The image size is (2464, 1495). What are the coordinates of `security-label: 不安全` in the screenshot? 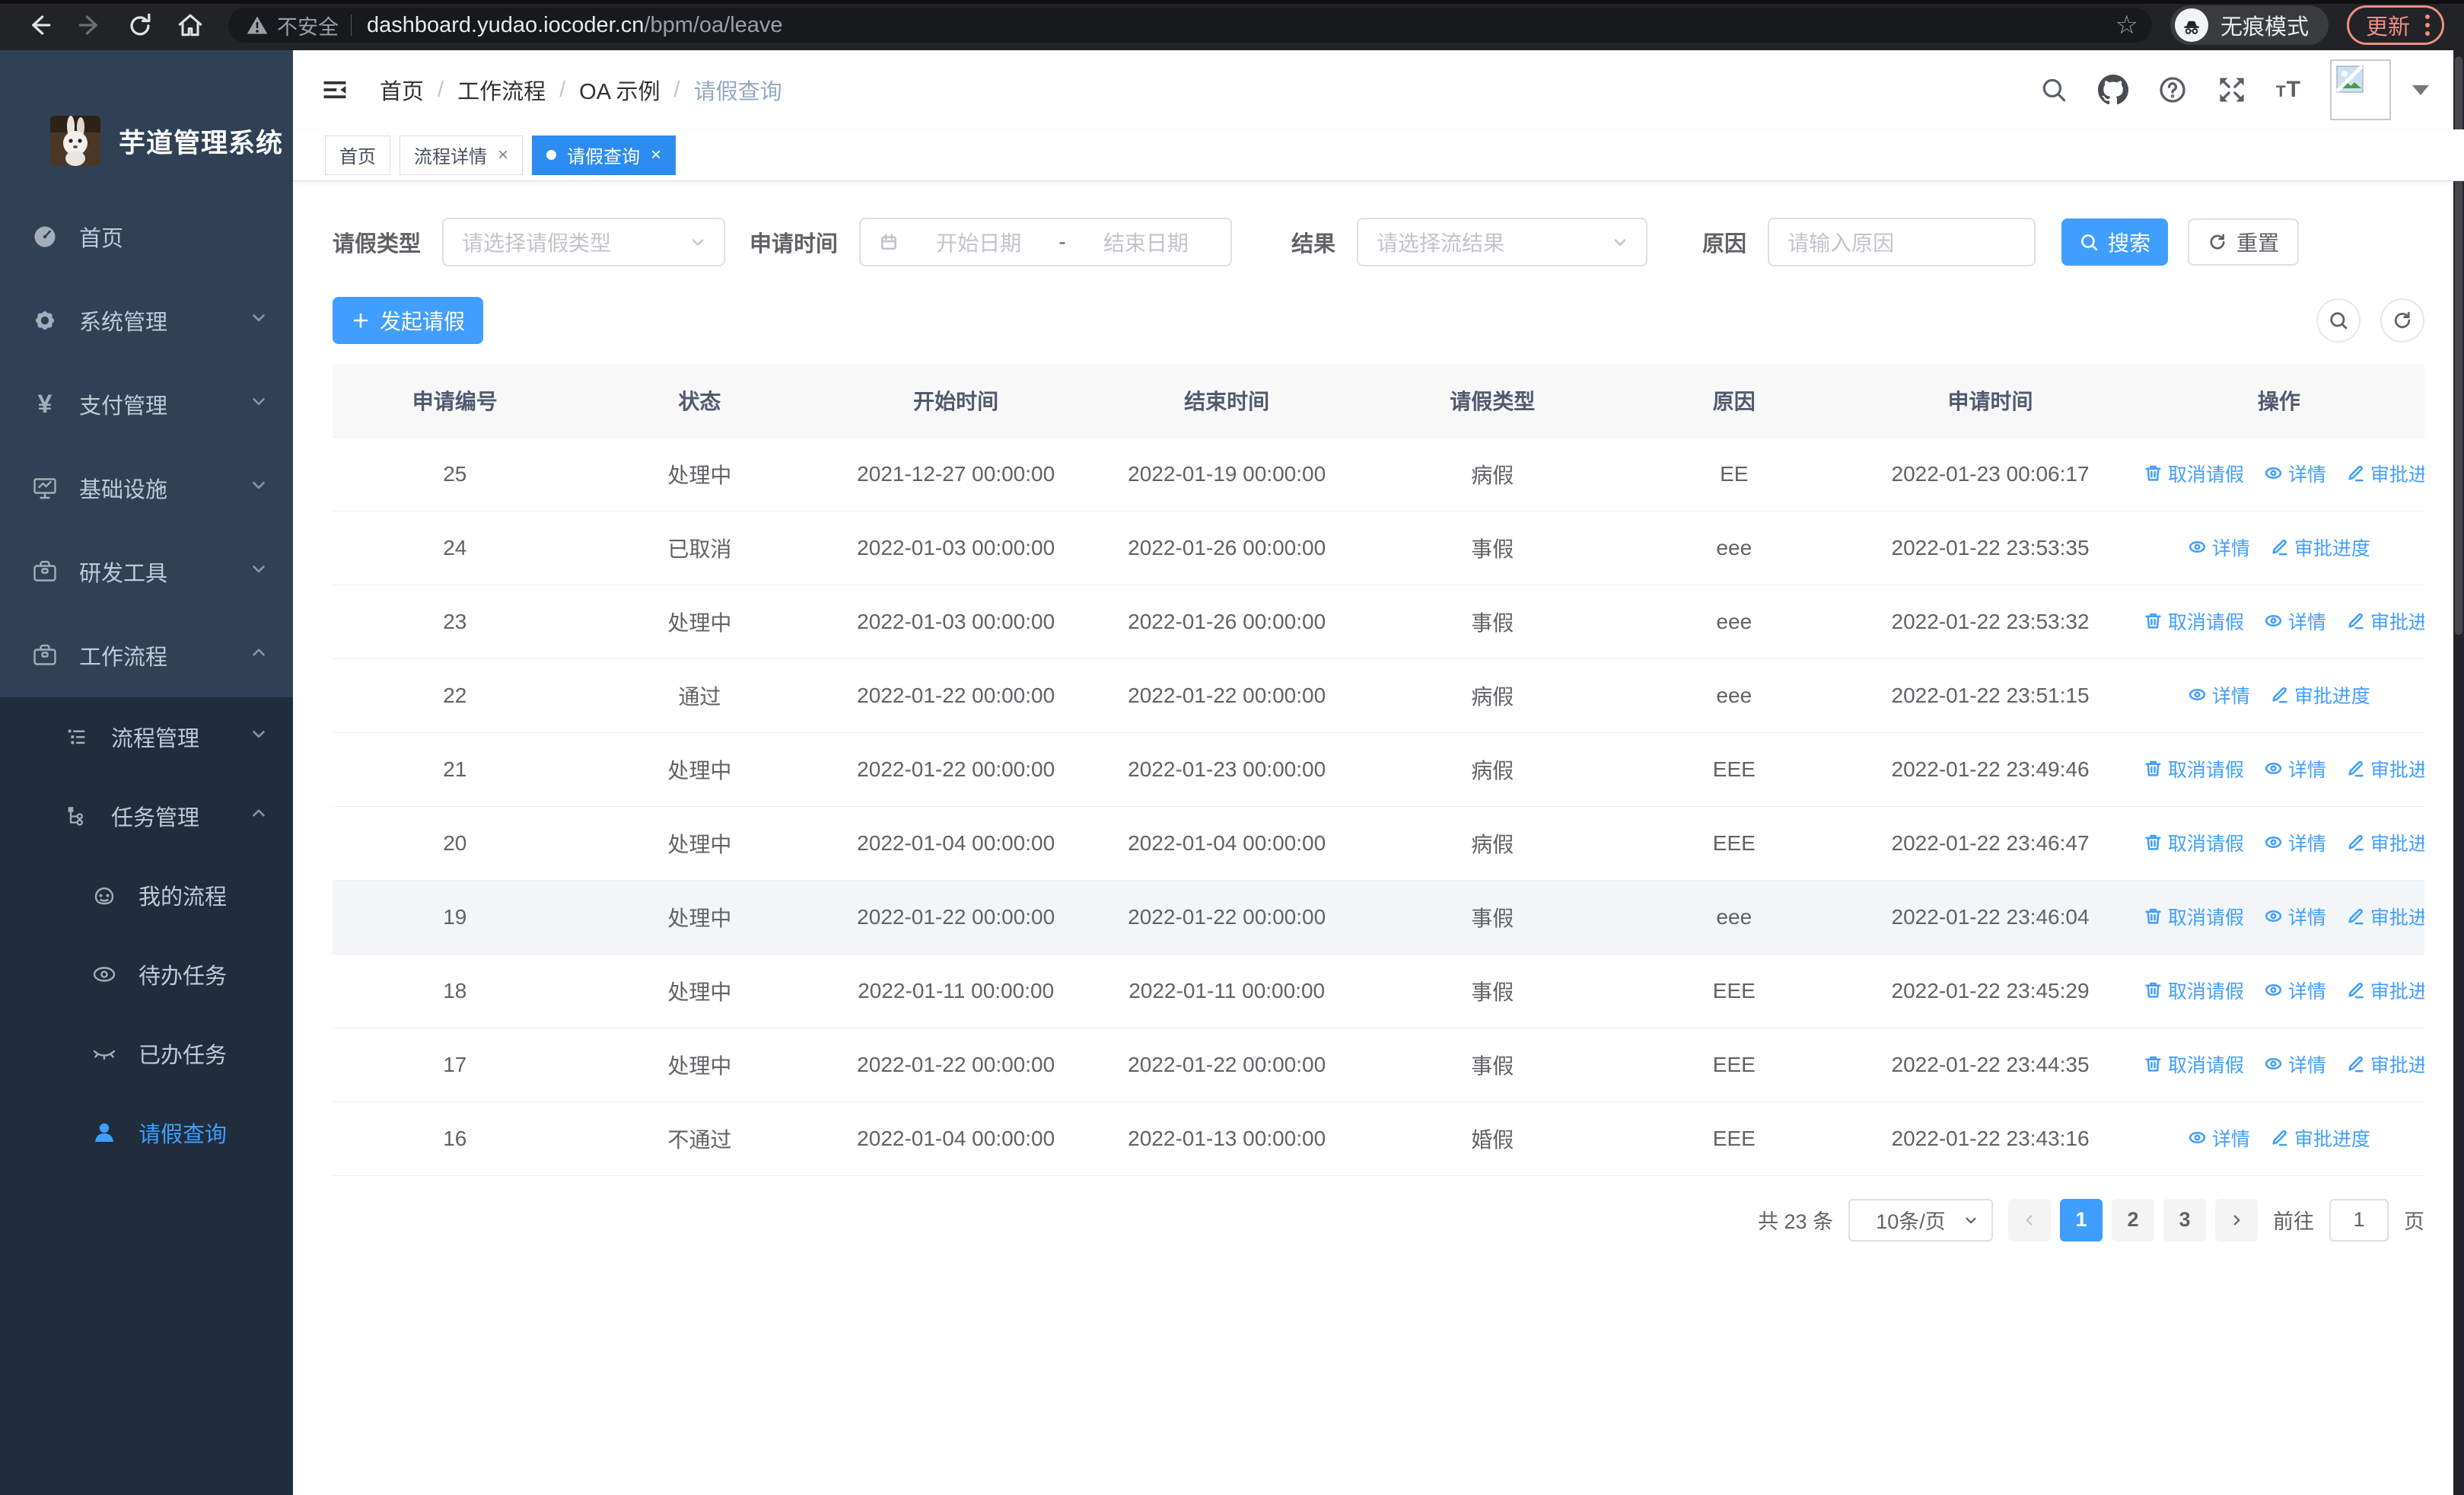 It's located at (308, 26).